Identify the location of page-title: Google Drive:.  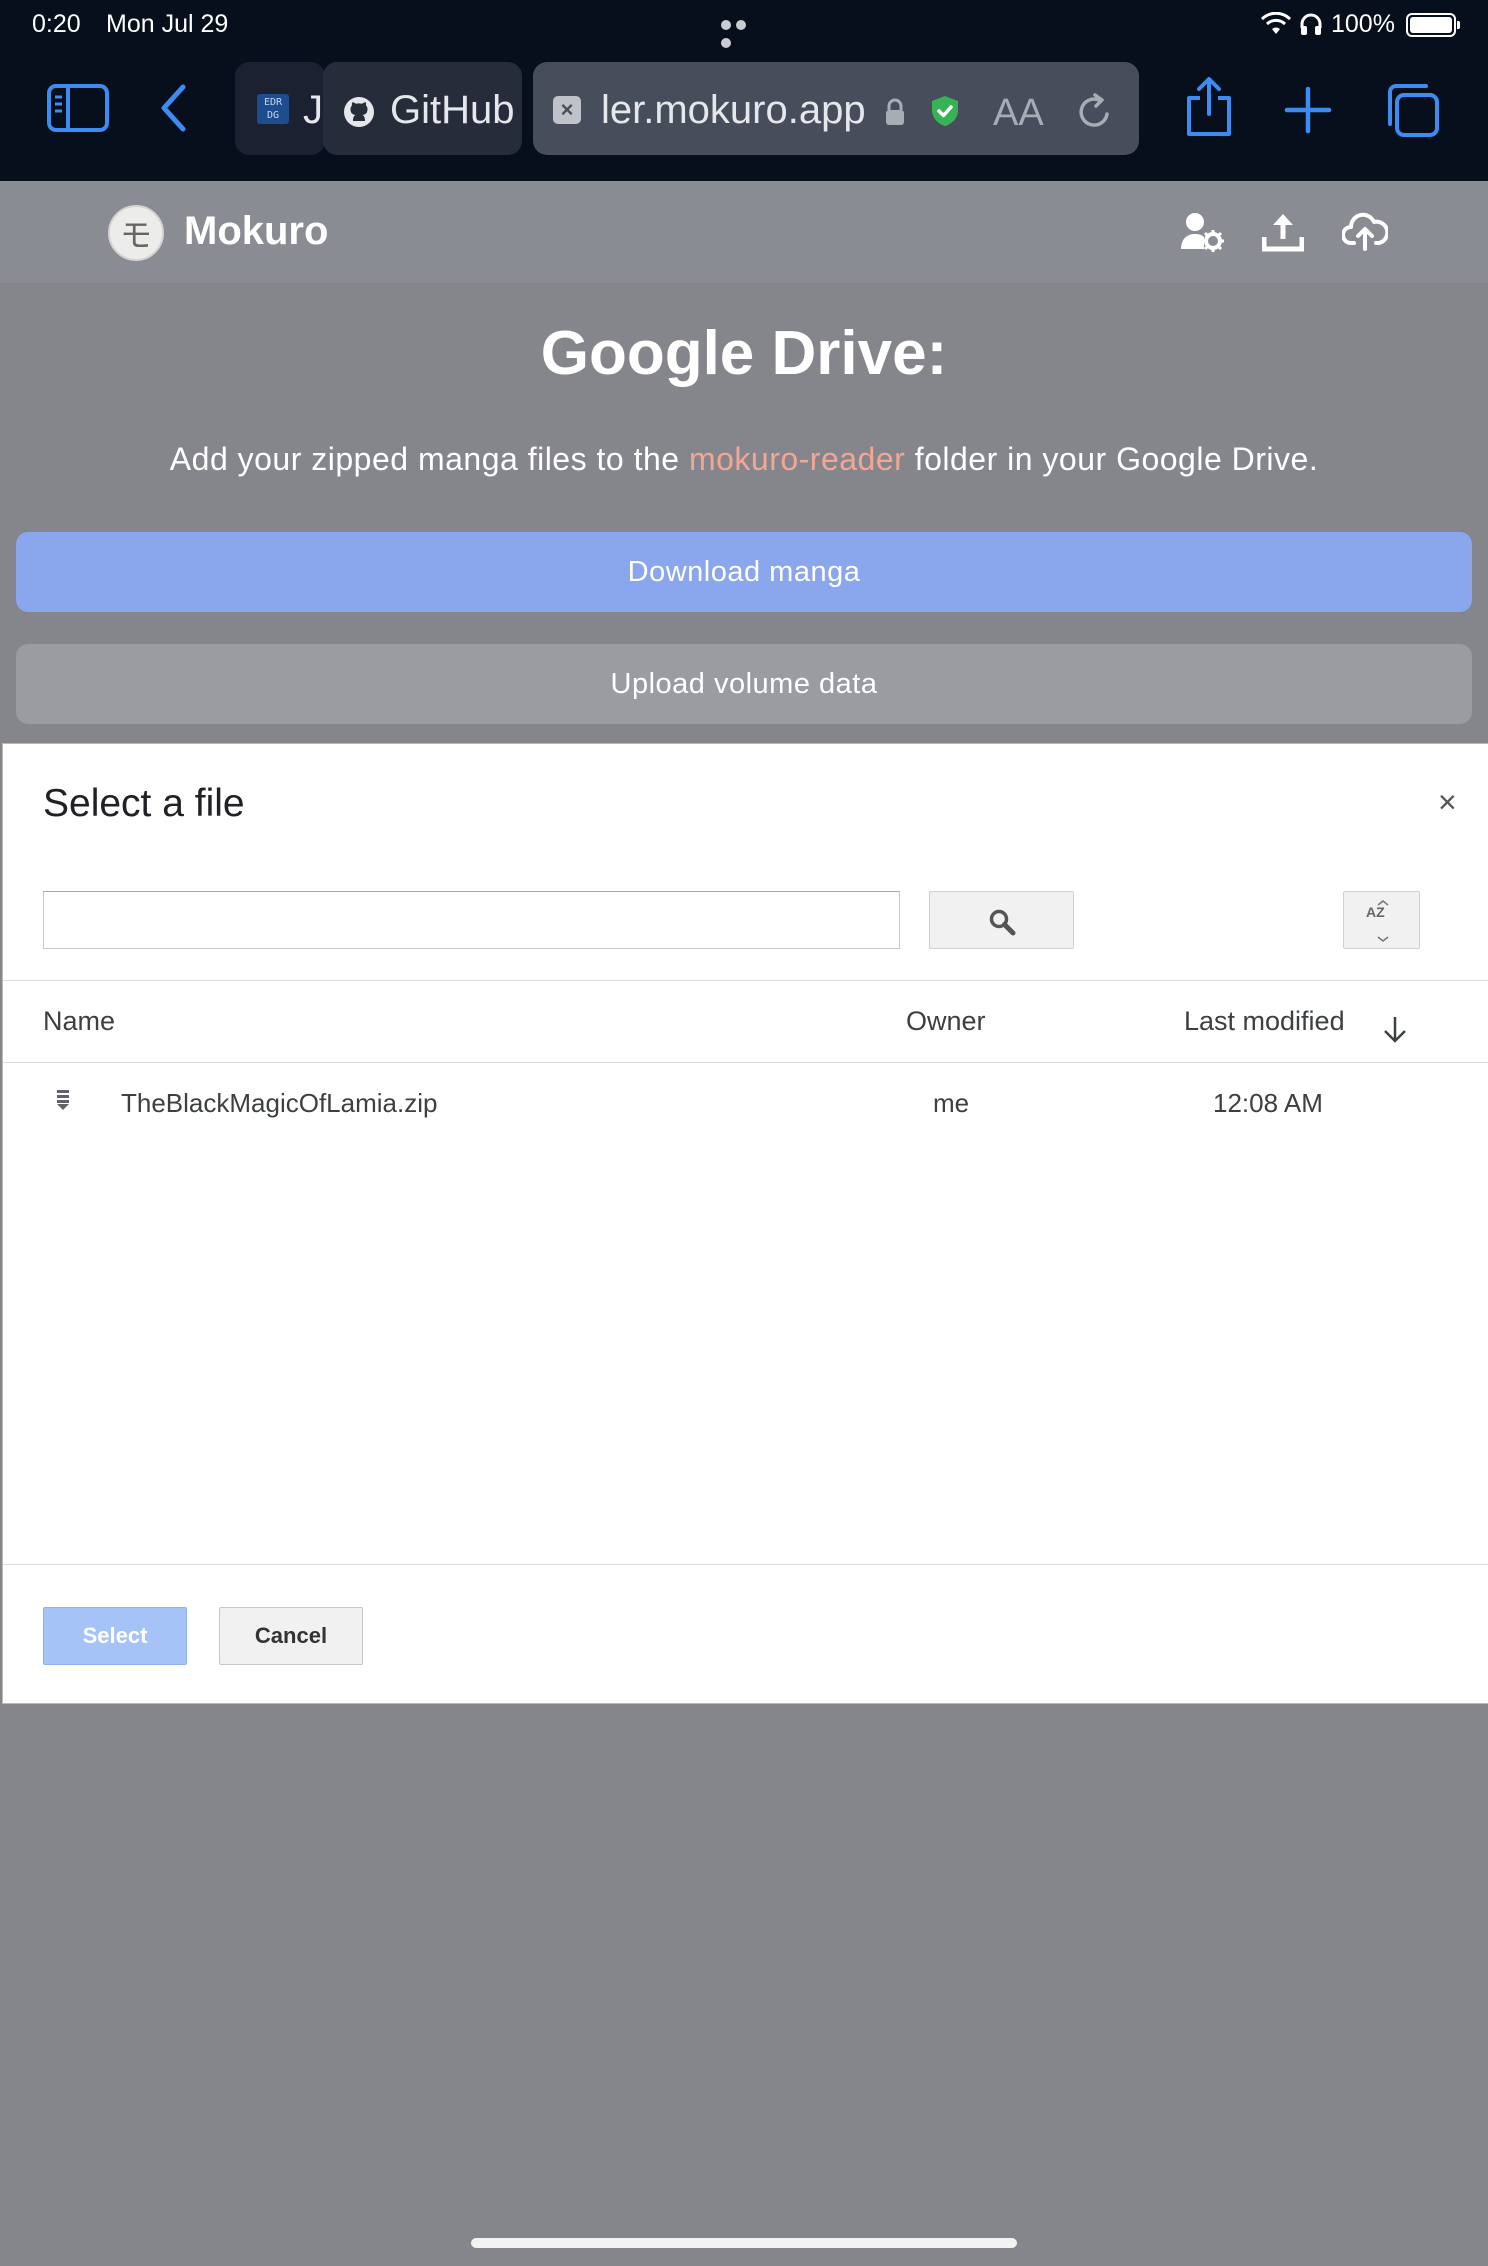
(744, 353).